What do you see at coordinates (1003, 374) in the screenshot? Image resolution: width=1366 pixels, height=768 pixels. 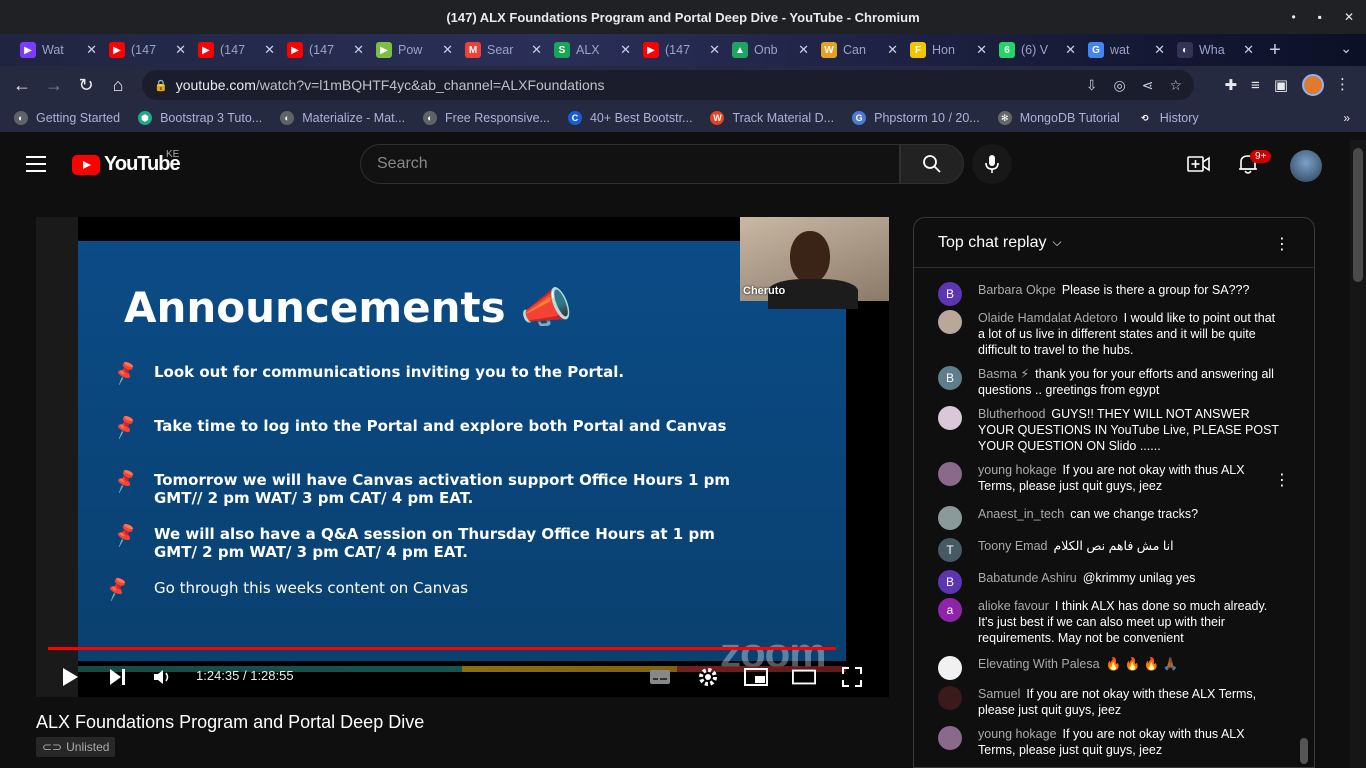 I see `chat-author-name: Basma ⚡` at bounding box center [1003, 374].